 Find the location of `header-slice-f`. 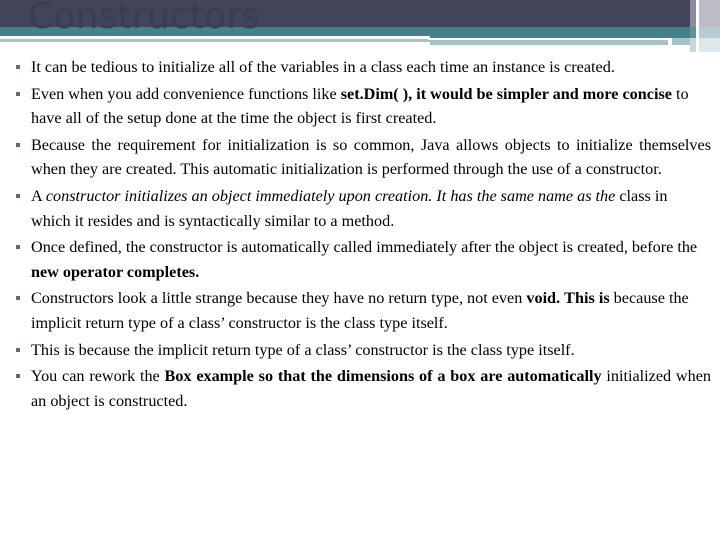

header-slice-f is located at coordinates (670, 45).